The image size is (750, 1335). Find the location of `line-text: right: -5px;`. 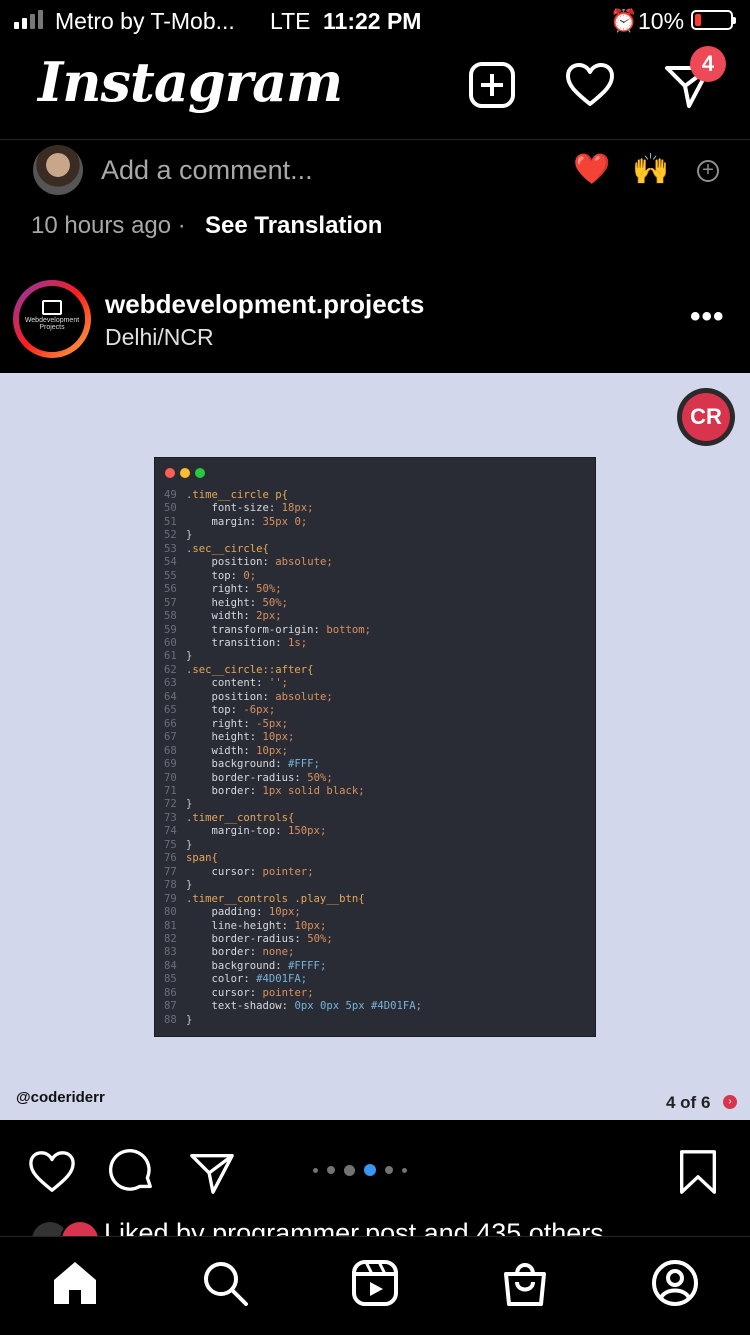

line-text: right: -5px; is located at coordinates (237, 723).